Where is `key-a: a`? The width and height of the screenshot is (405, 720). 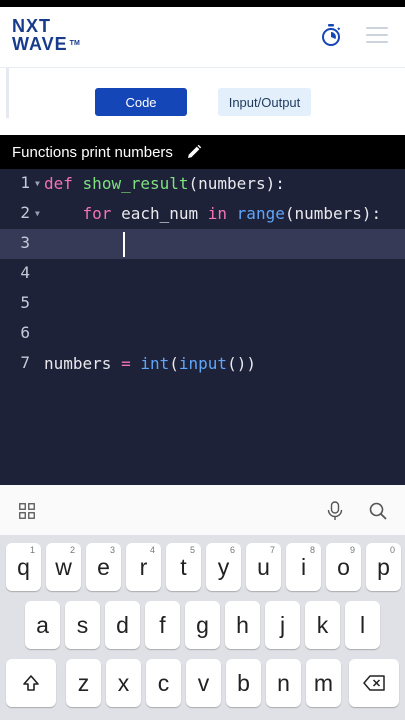 key-a: a is located at coordinates (42, 625).